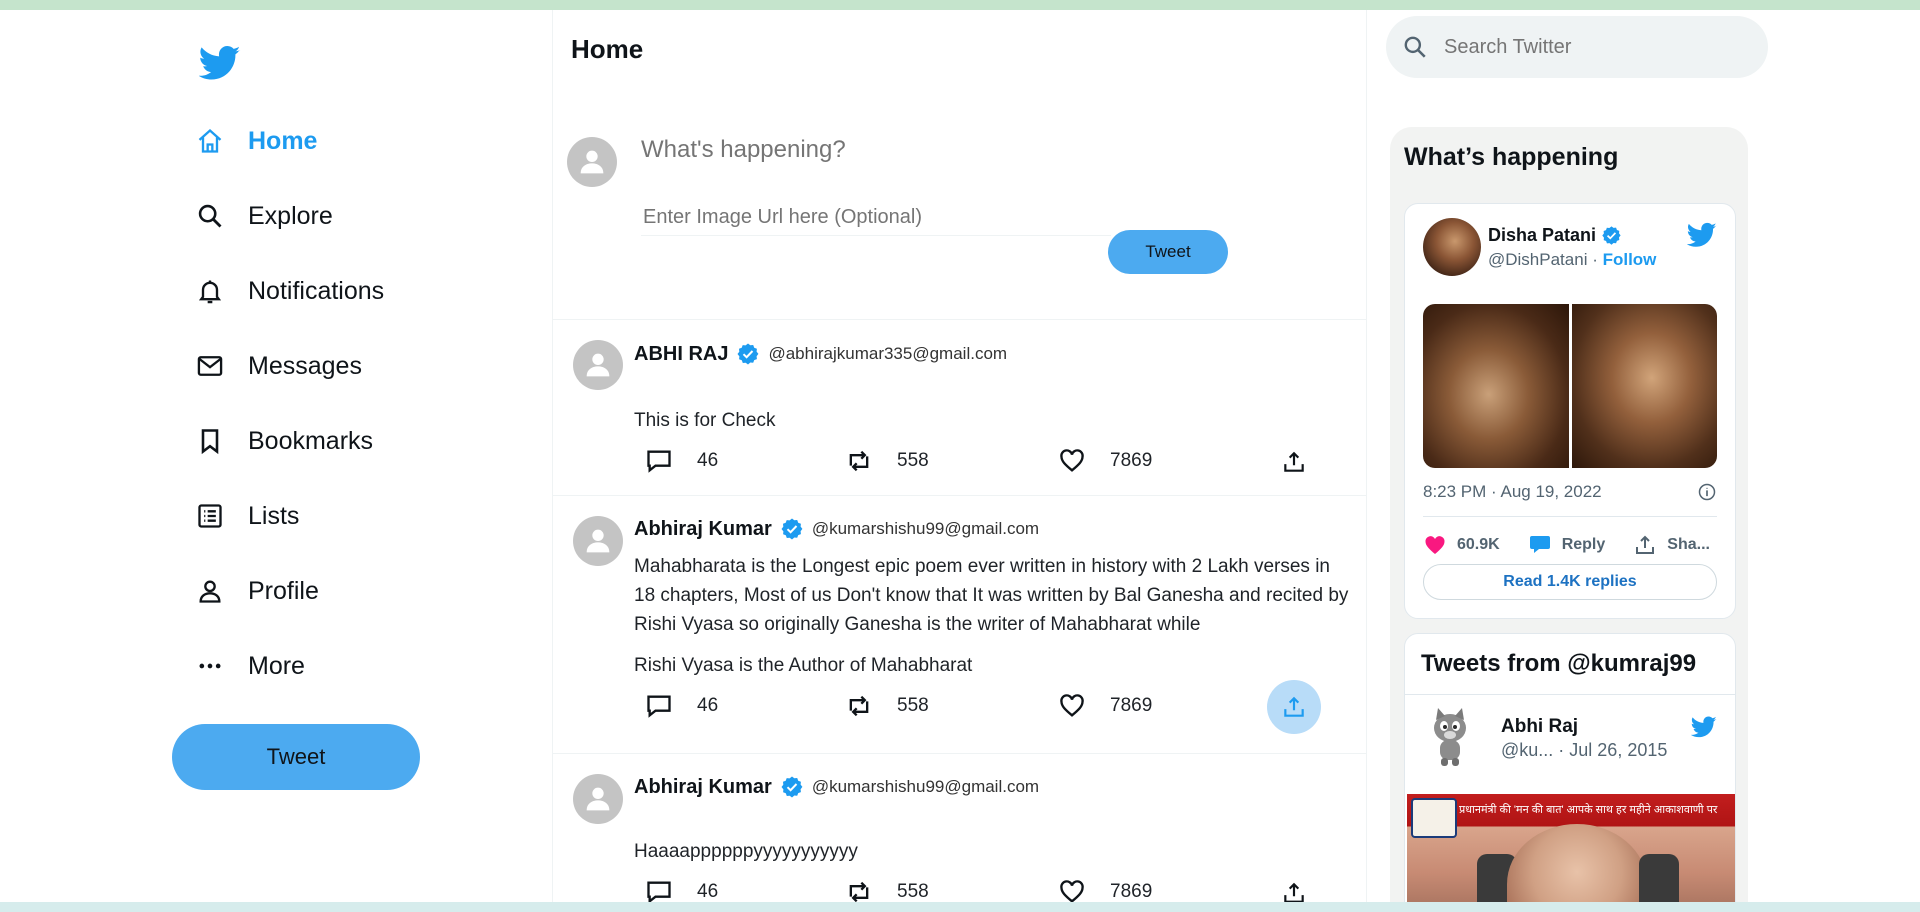  Describe the element at coordinates (276, 665) in the screenshot. I see `nav-label: More` at that location.